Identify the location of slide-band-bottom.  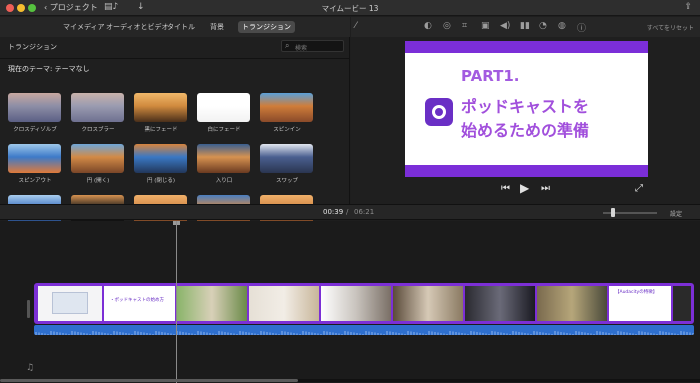
(526, 171).